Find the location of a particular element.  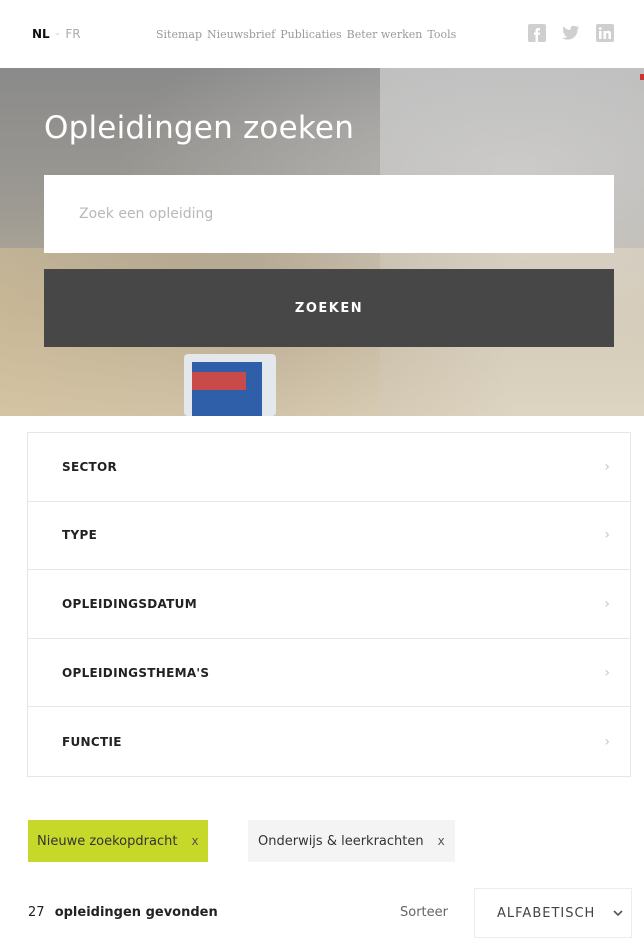

active-filter-label: Onderwijs & leerkrachten is located at coordinates (341, 841).